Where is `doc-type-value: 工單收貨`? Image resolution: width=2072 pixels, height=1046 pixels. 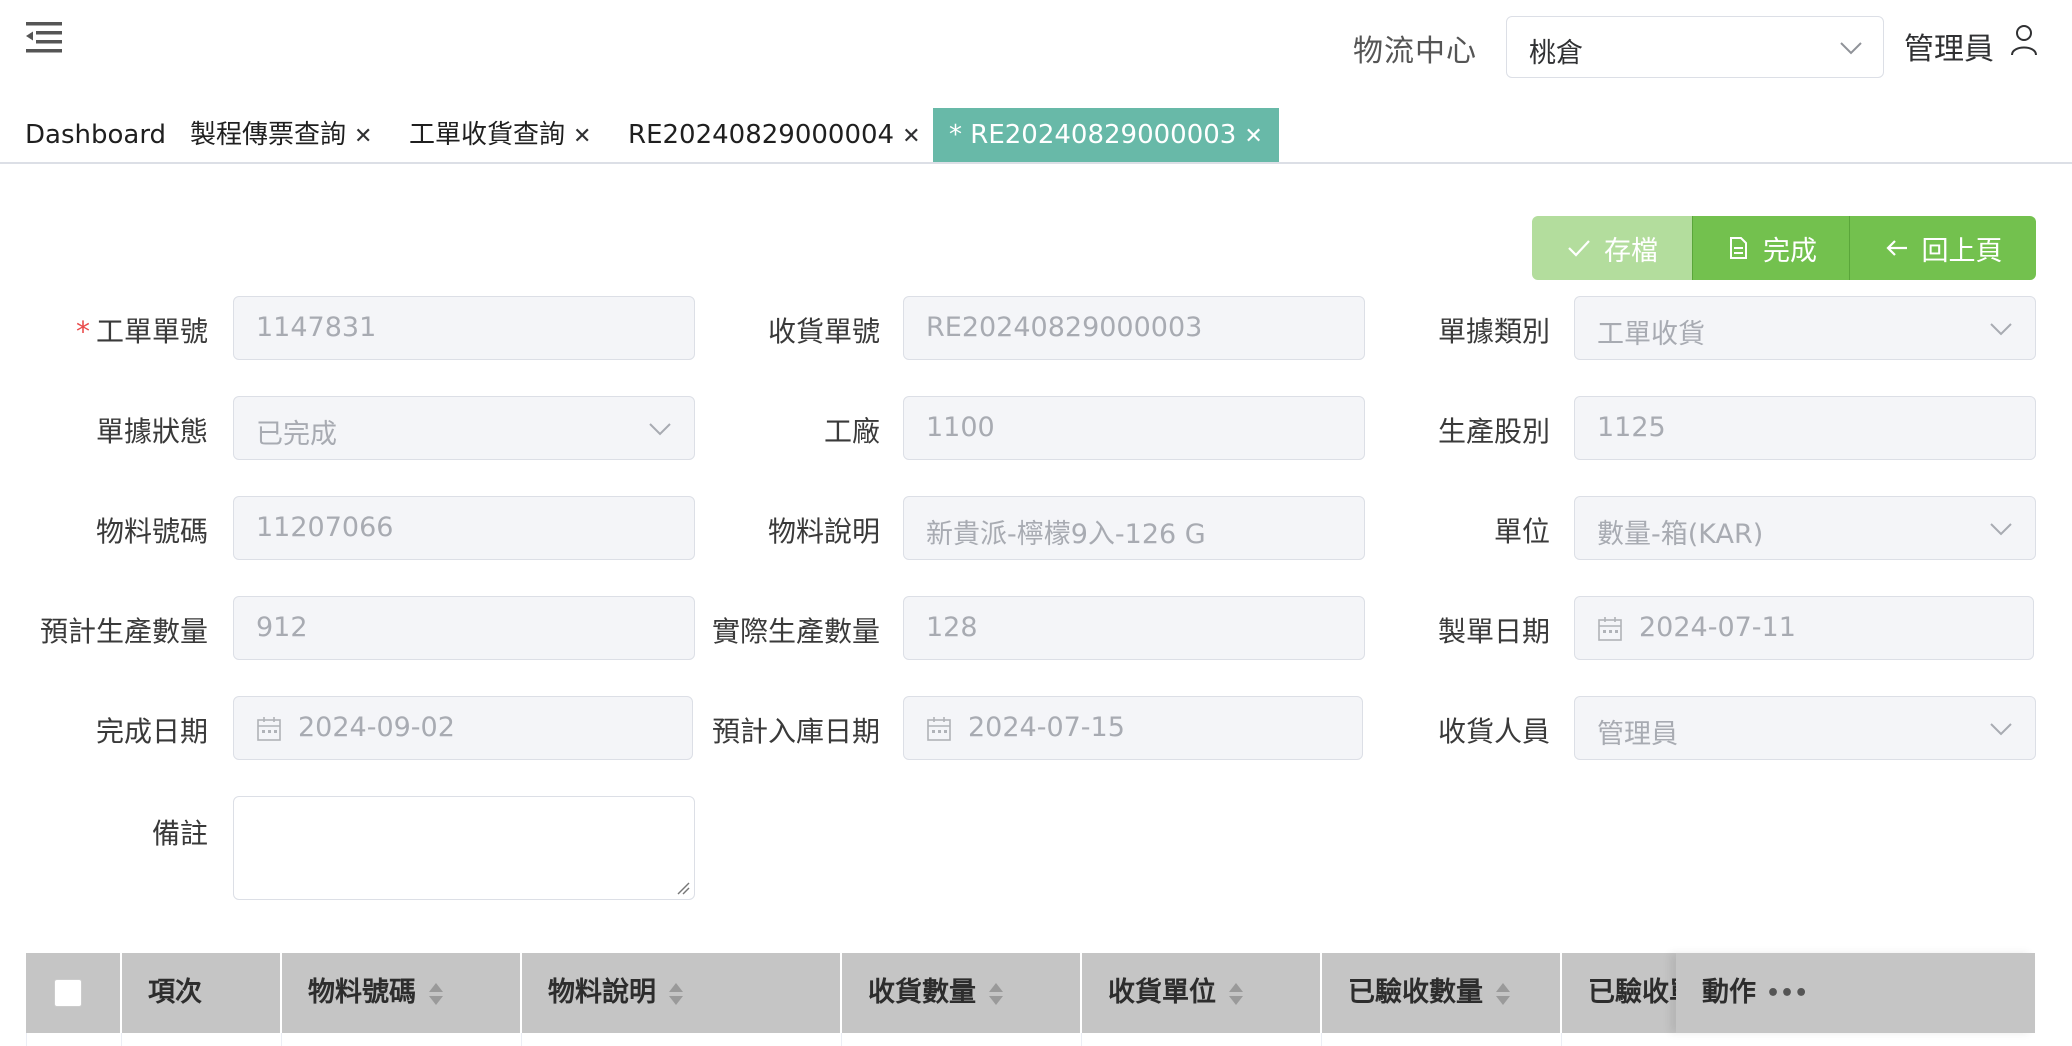
doc-type-value: 工單收貨 is located at coordinates (1651, 334).